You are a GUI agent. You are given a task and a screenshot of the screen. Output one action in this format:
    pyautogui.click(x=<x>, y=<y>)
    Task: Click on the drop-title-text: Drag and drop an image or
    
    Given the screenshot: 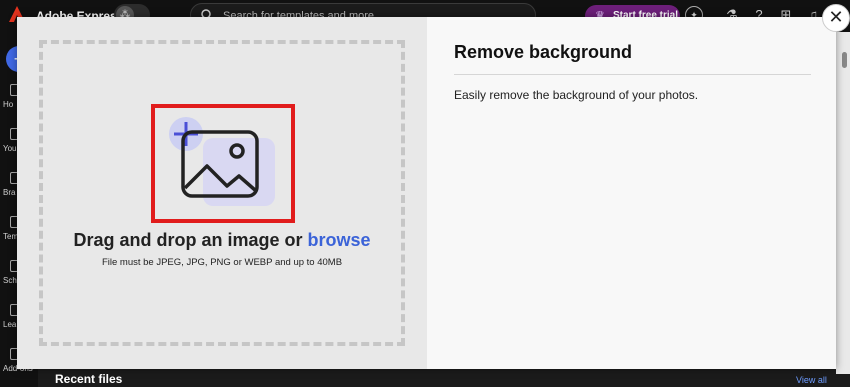 What is the action you would take?
    pyautogui.click(x=190, y=240)
    